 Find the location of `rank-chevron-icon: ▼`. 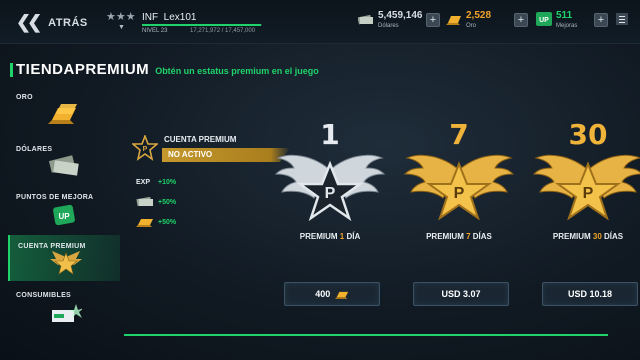

rank-chevron-icon: ▼ is located at coordinates (121, 27).